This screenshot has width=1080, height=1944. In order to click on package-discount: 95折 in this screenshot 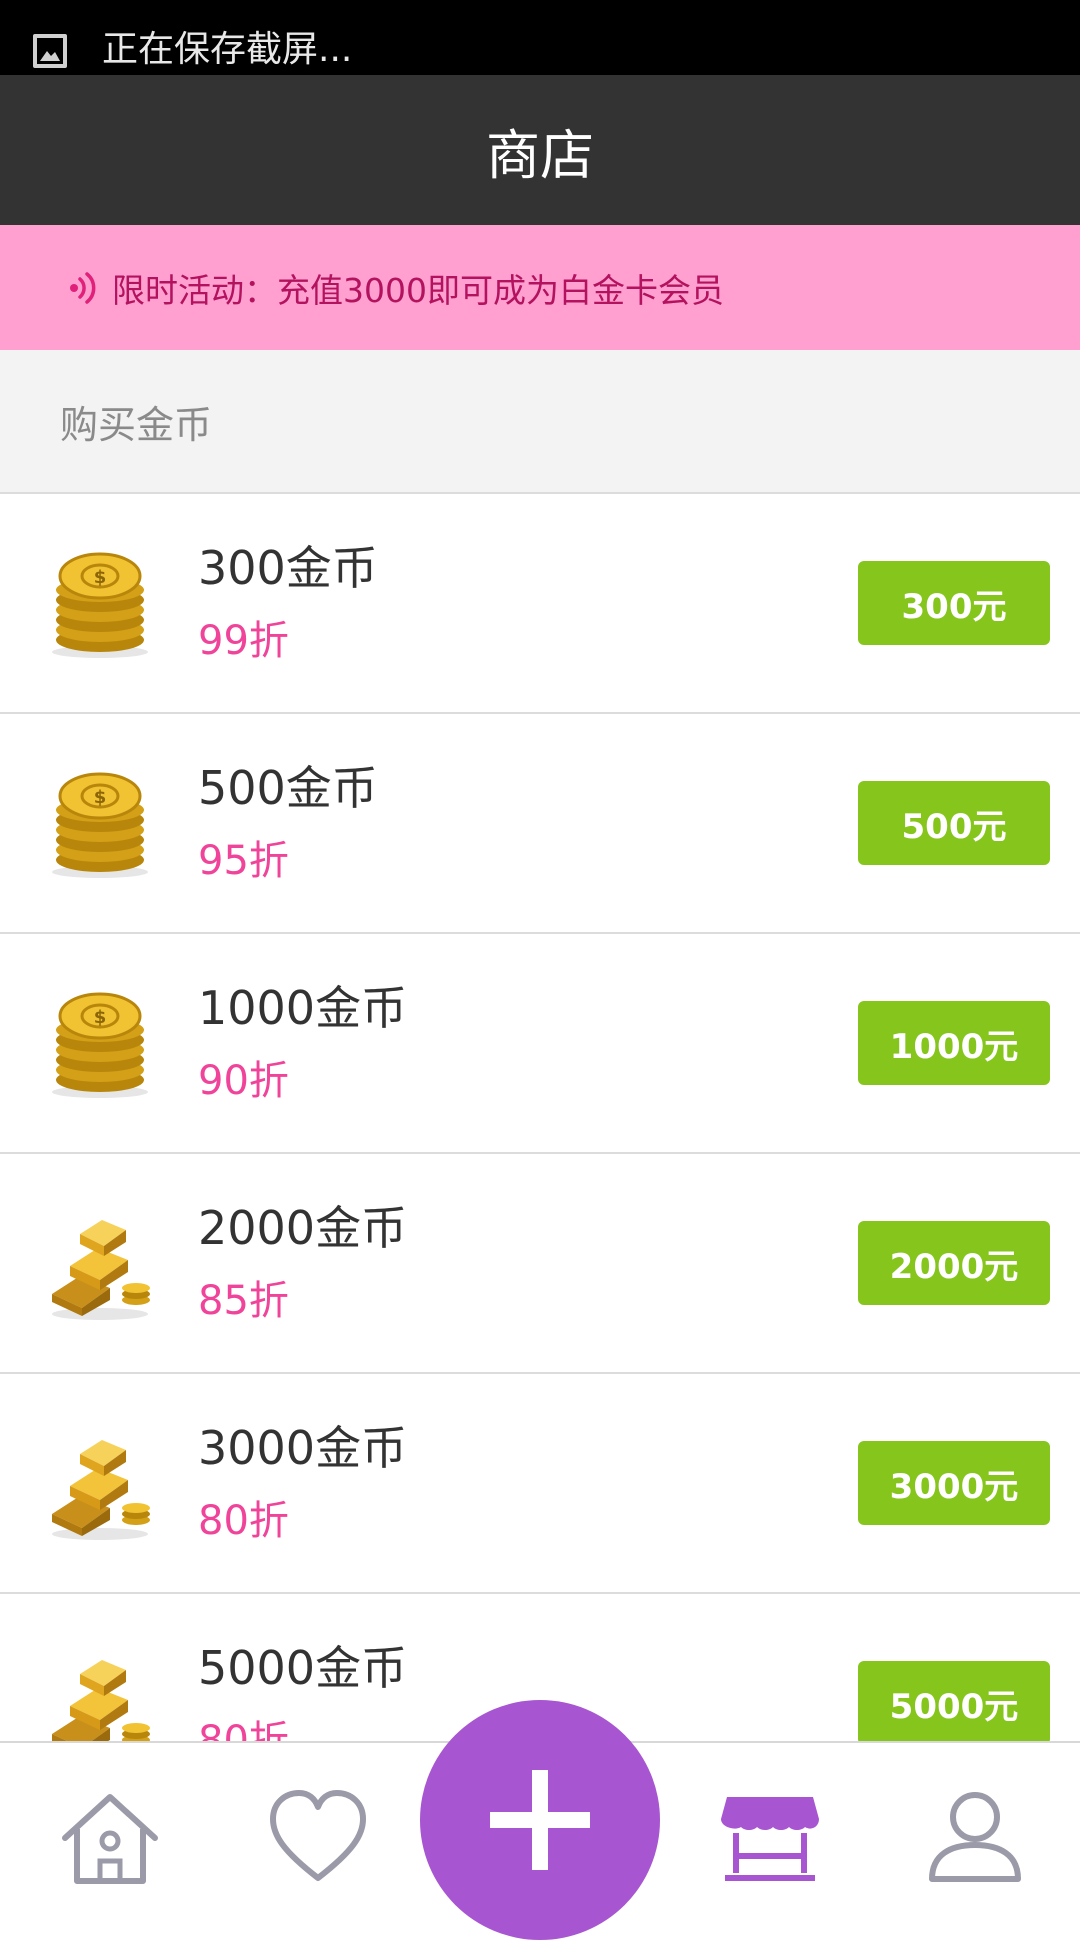, I will do `click(243, 861)`.